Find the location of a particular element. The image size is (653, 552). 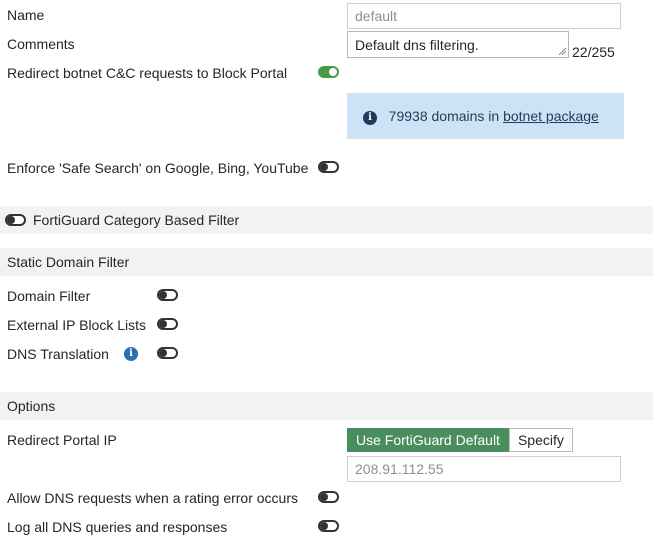

external-ip-block-lists-toggle is located at coordinates (167, 324).